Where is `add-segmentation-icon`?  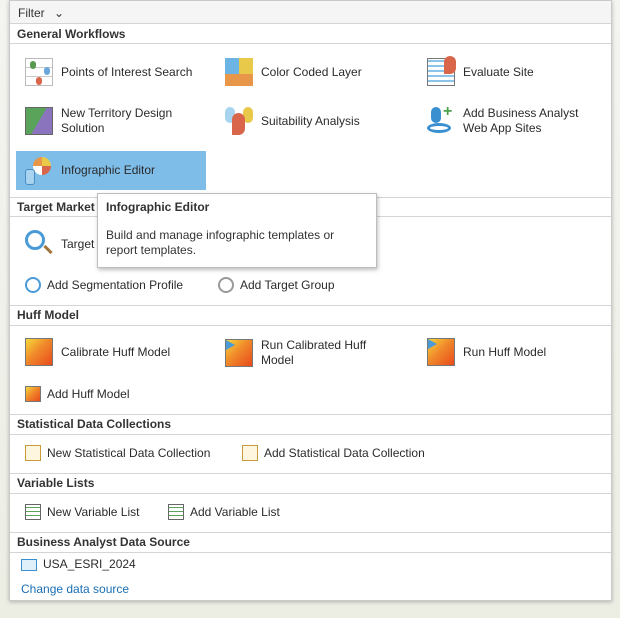
add-segmentation-icon is located at coordinates (33, 285).